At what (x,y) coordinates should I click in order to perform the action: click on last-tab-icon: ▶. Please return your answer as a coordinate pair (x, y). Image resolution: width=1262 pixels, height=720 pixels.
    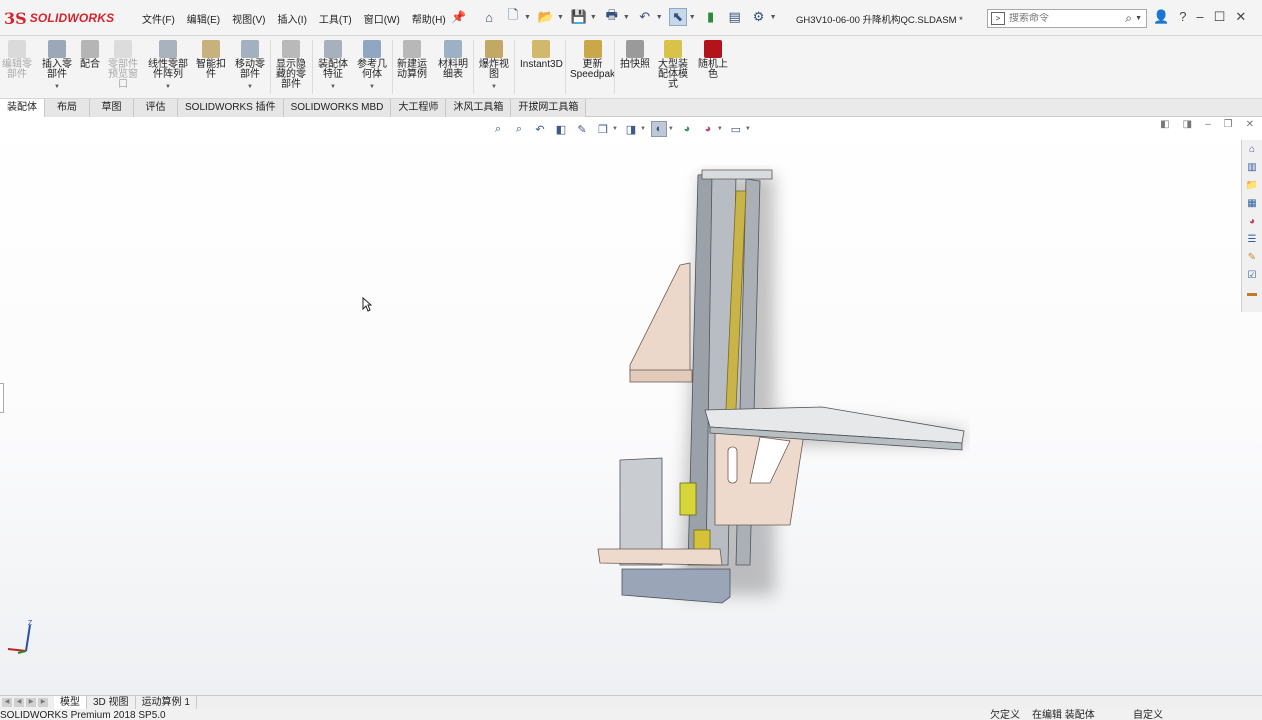
    Looking at the image, I should click on (43, 702).